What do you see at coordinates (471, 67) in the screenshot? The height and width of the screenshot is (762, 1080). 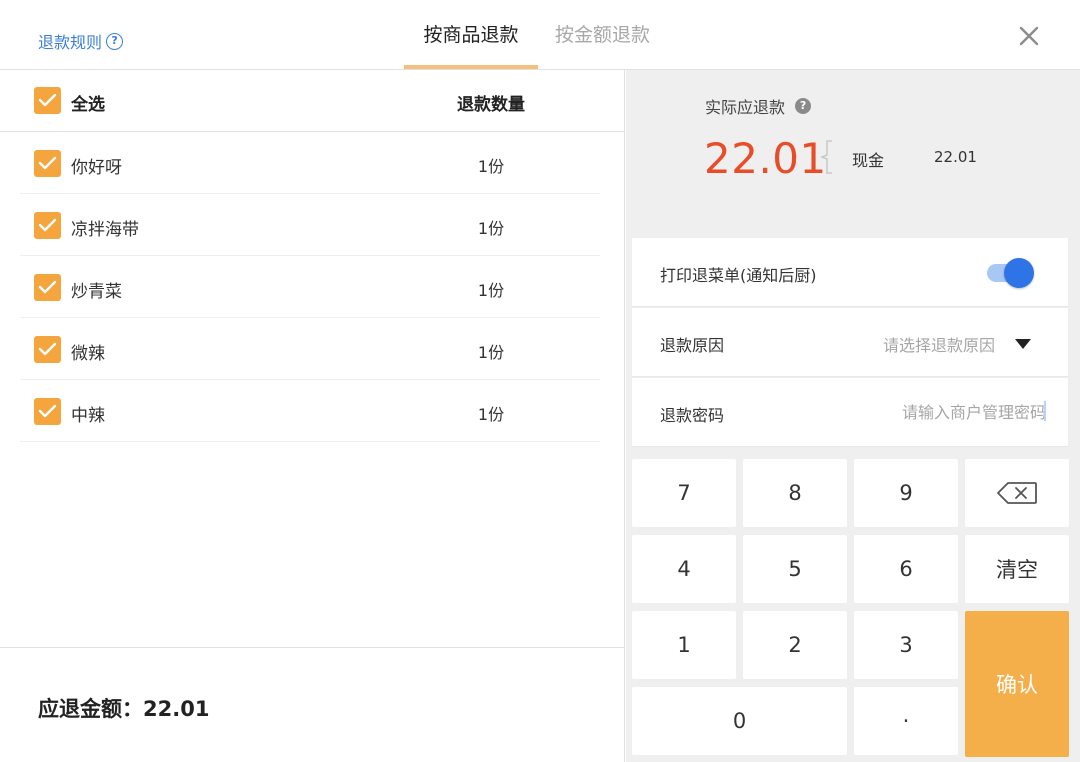 I see `active-tab-indicator` at bounding box center [471, 67].